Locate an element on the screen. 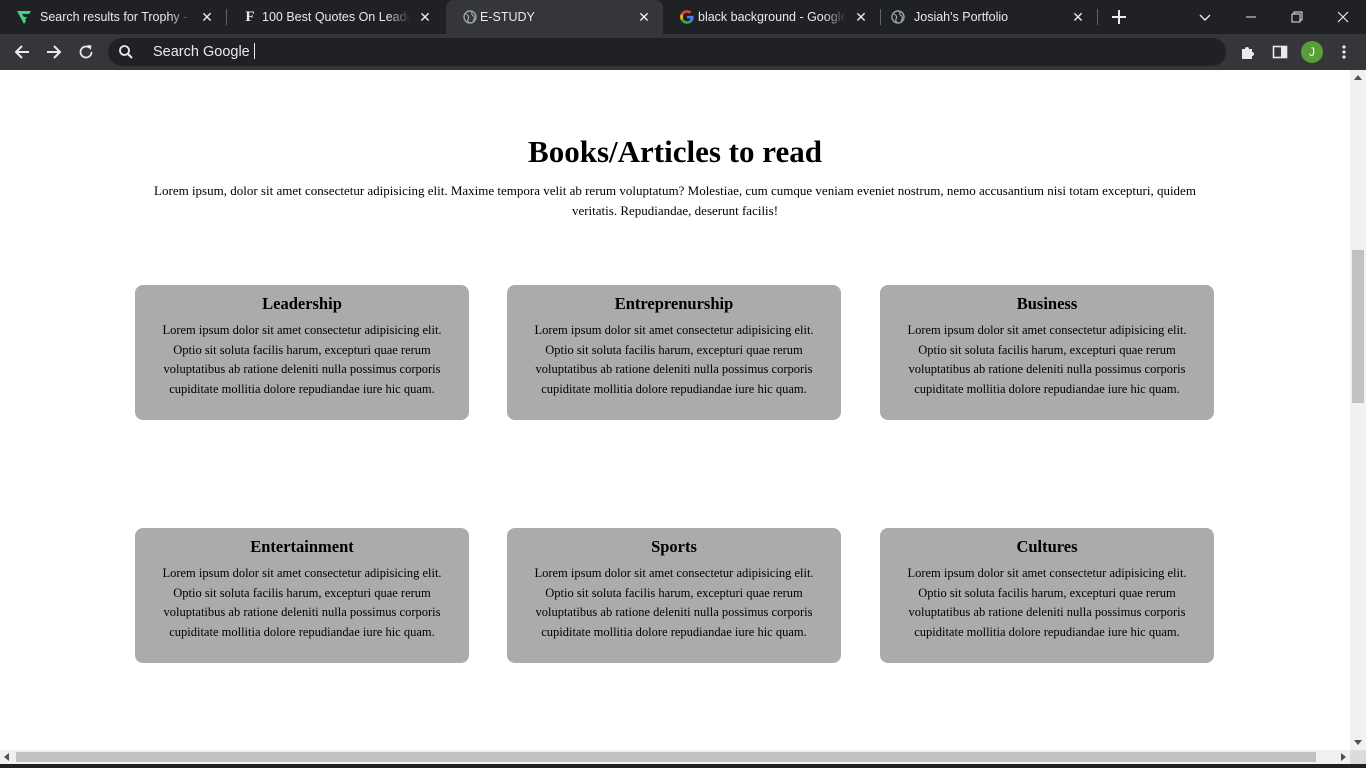 The width and height of the screenshot is (1366, 768). tab-title: Josiah's Portfolio is located at coordinates (961, 17).